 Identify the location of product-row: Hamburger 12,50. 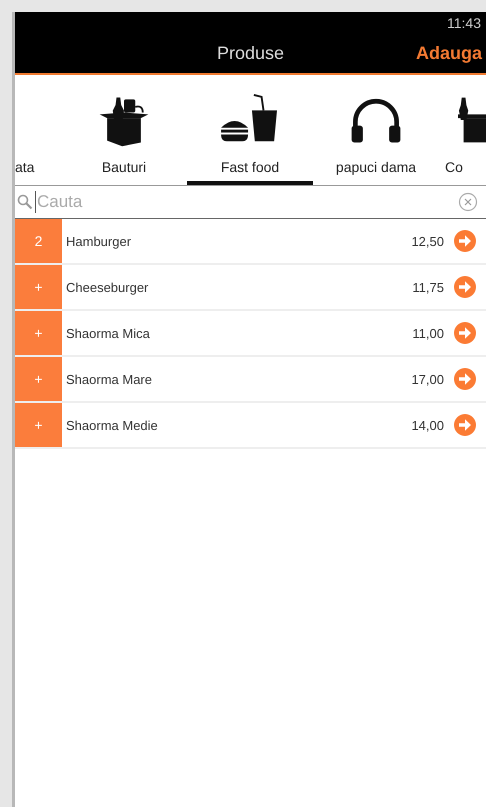
(274, 241).